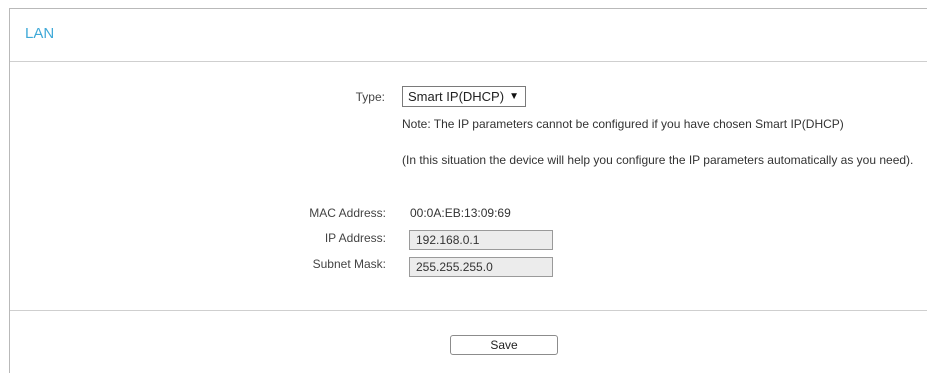  What do you see at coordinates (456, 96) in the screenshot?
I see `type-select-value: Smart IP(DHCP)` at bounding box center [456, 96].